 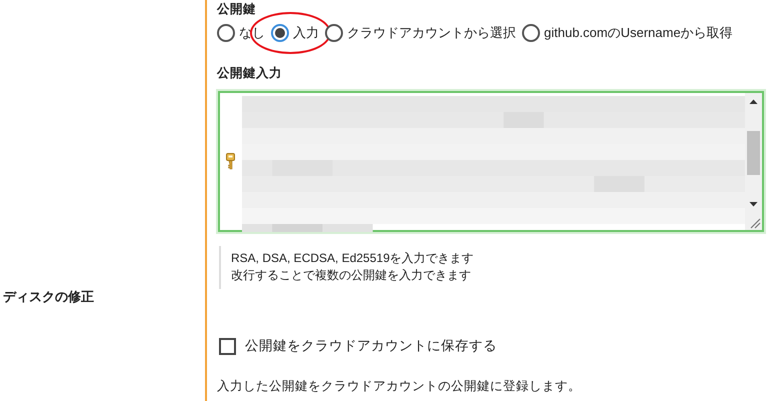 What do you see at coordinates (48, 297) in the screenshot?
I see `field-label: ディスクの修正` at bounding box center [48, 297].